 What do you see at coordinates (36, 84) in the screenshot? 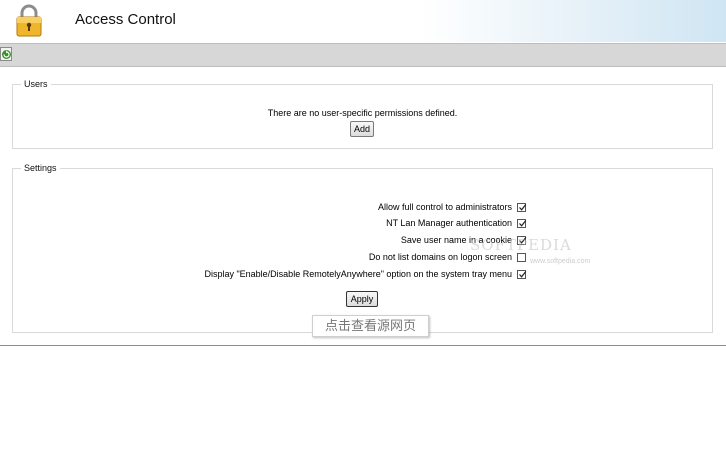
I see `users-legend: Users` at bounding box center [36, 84].